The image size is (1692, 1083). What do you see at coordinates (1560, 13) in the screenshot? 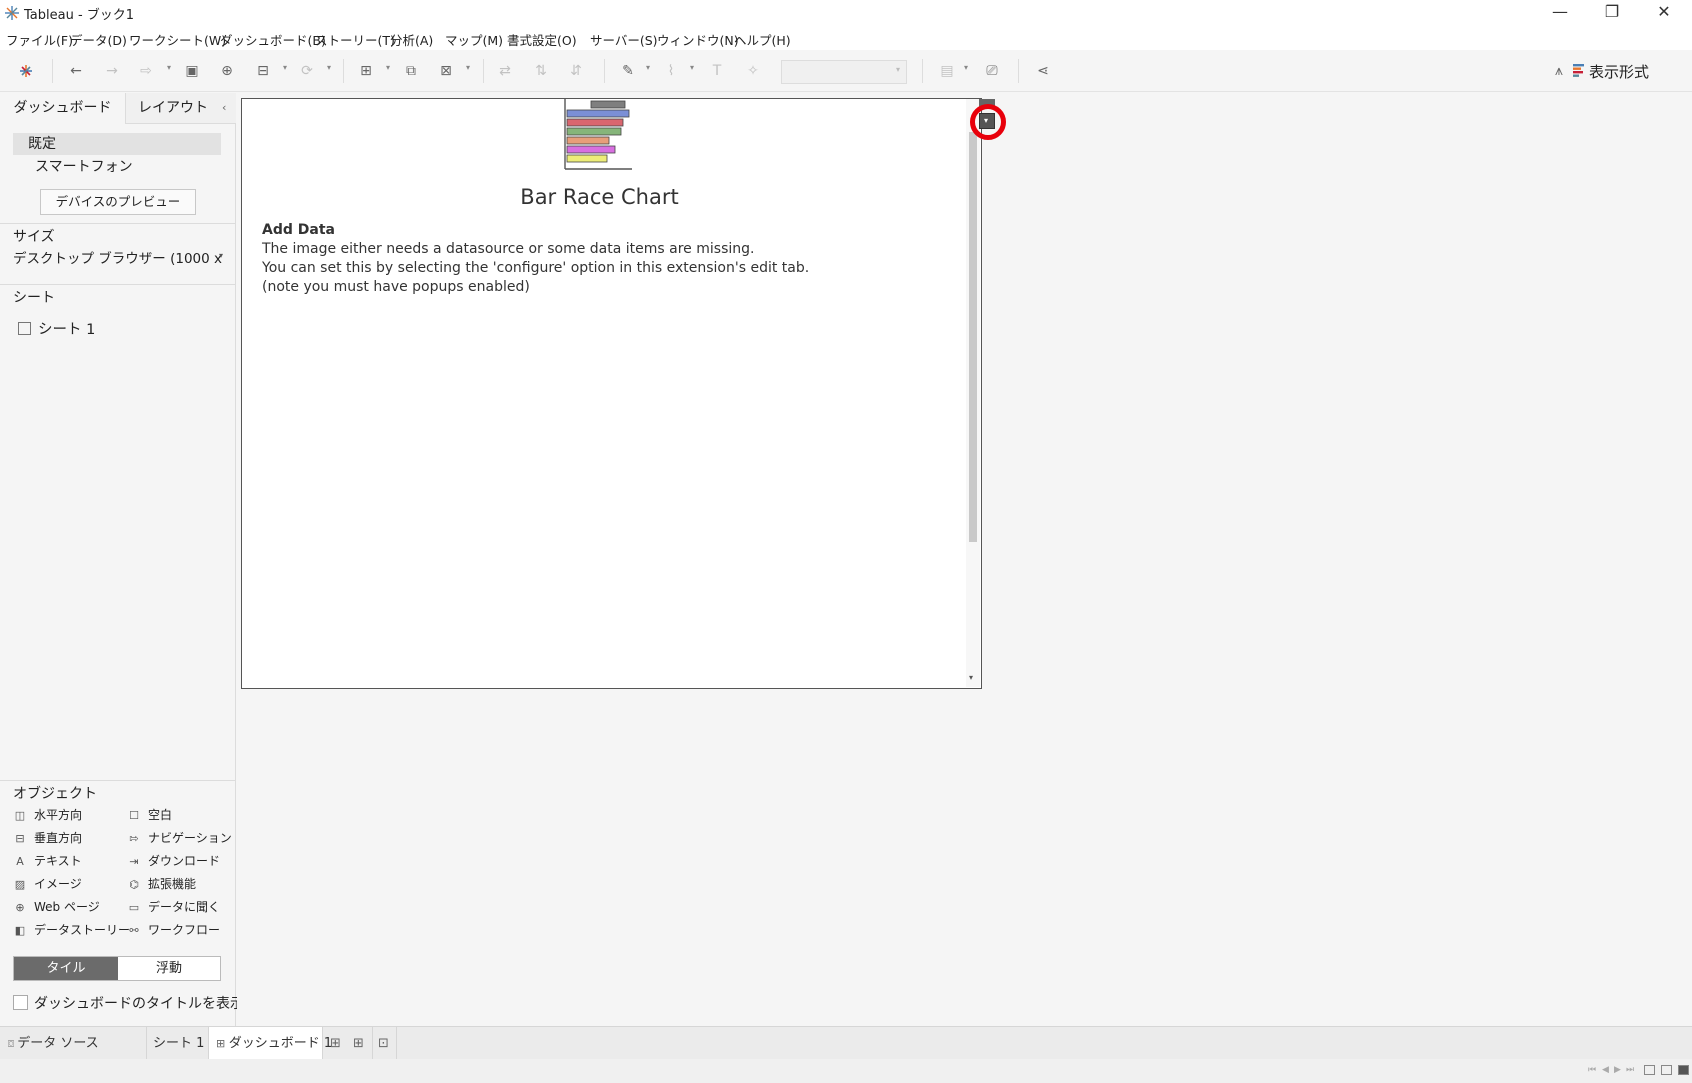
I see `minimize-button: —` at bounding box center [1560, 13].